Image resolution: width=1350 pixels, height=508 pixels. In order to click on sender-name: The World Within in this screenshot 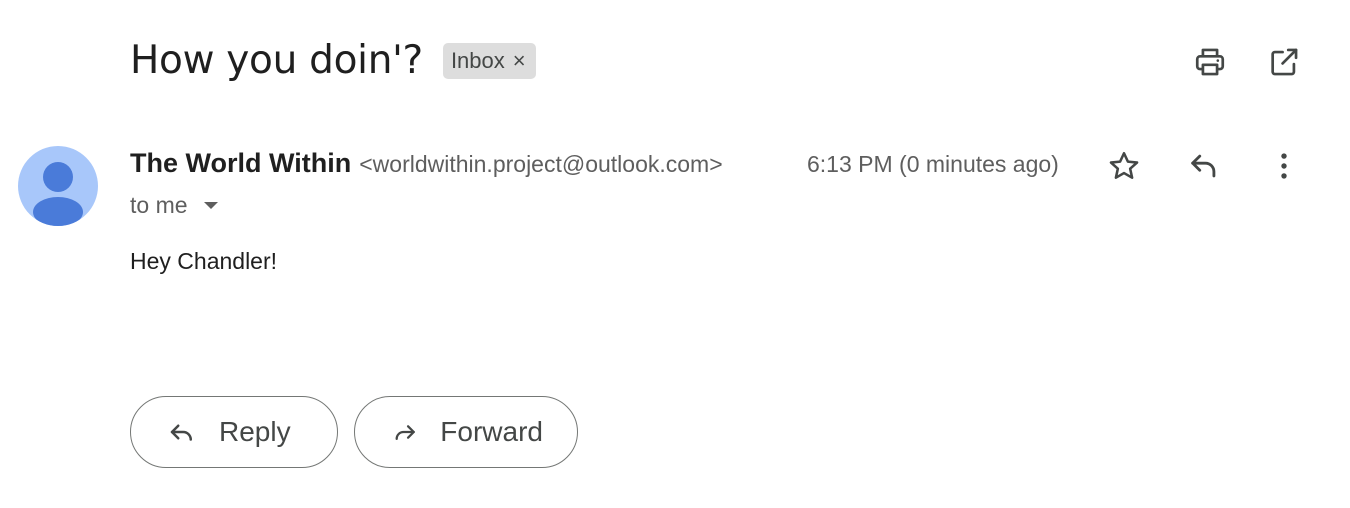, I will do `click(240, 163)`.